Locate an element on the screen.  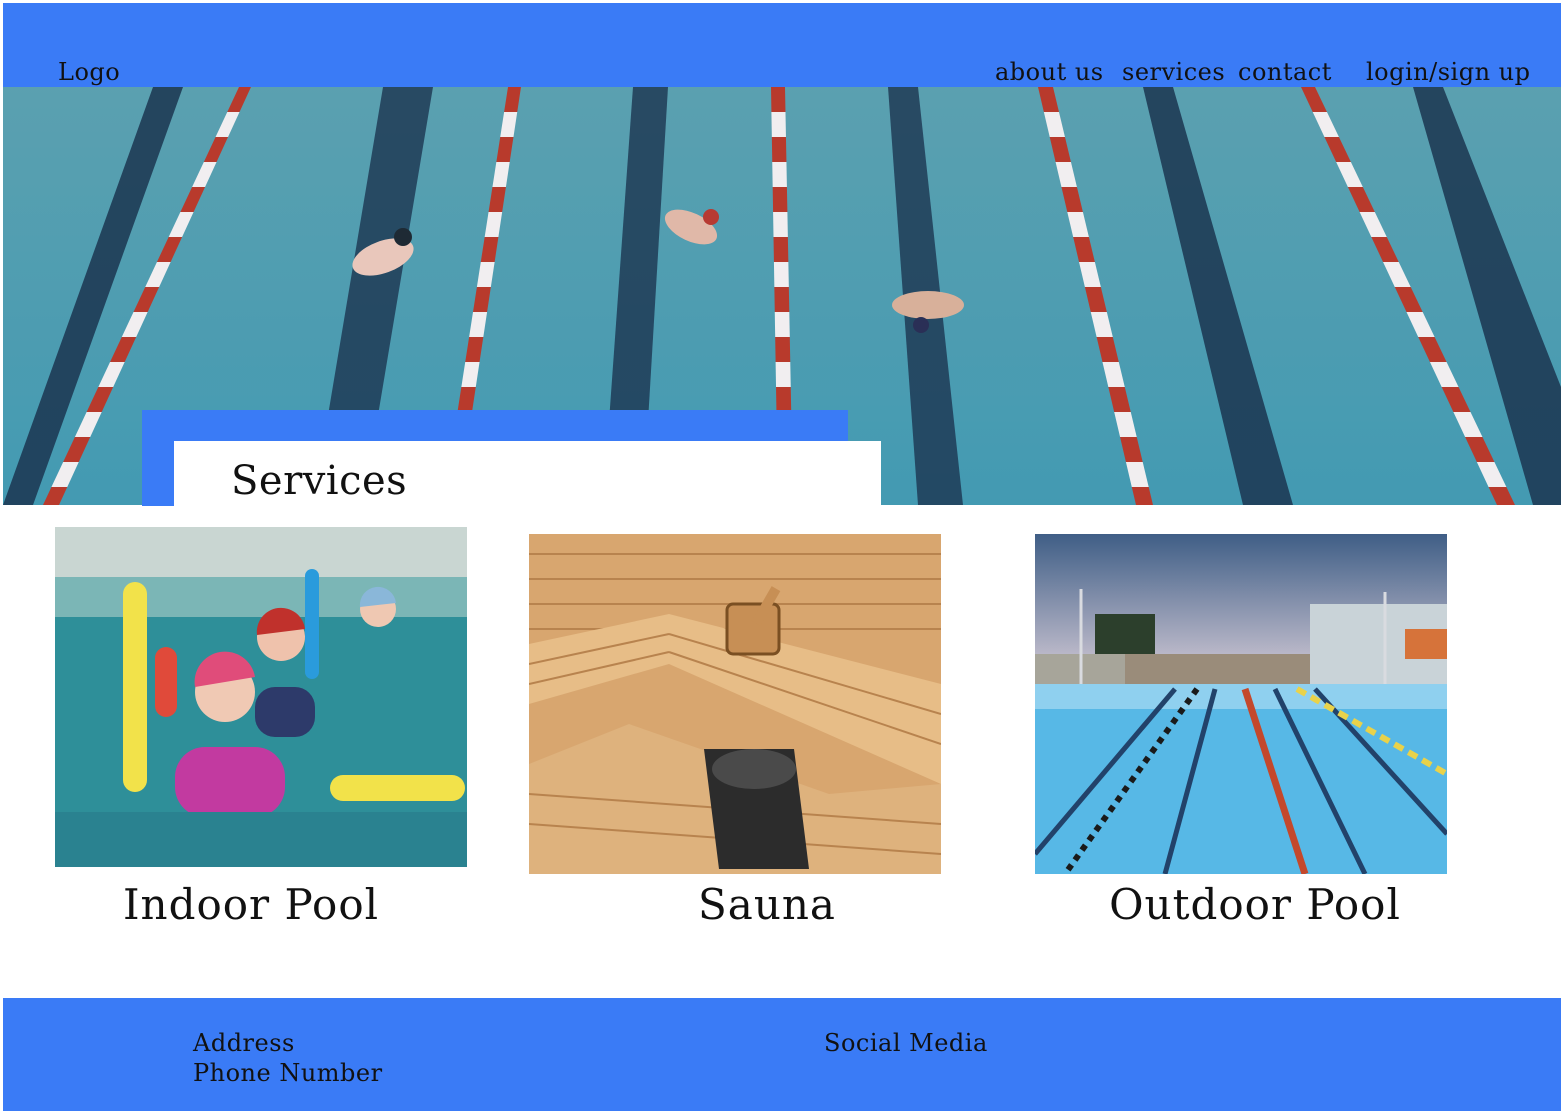
nav-about-us: about us is located at coordinates (1049, 72).